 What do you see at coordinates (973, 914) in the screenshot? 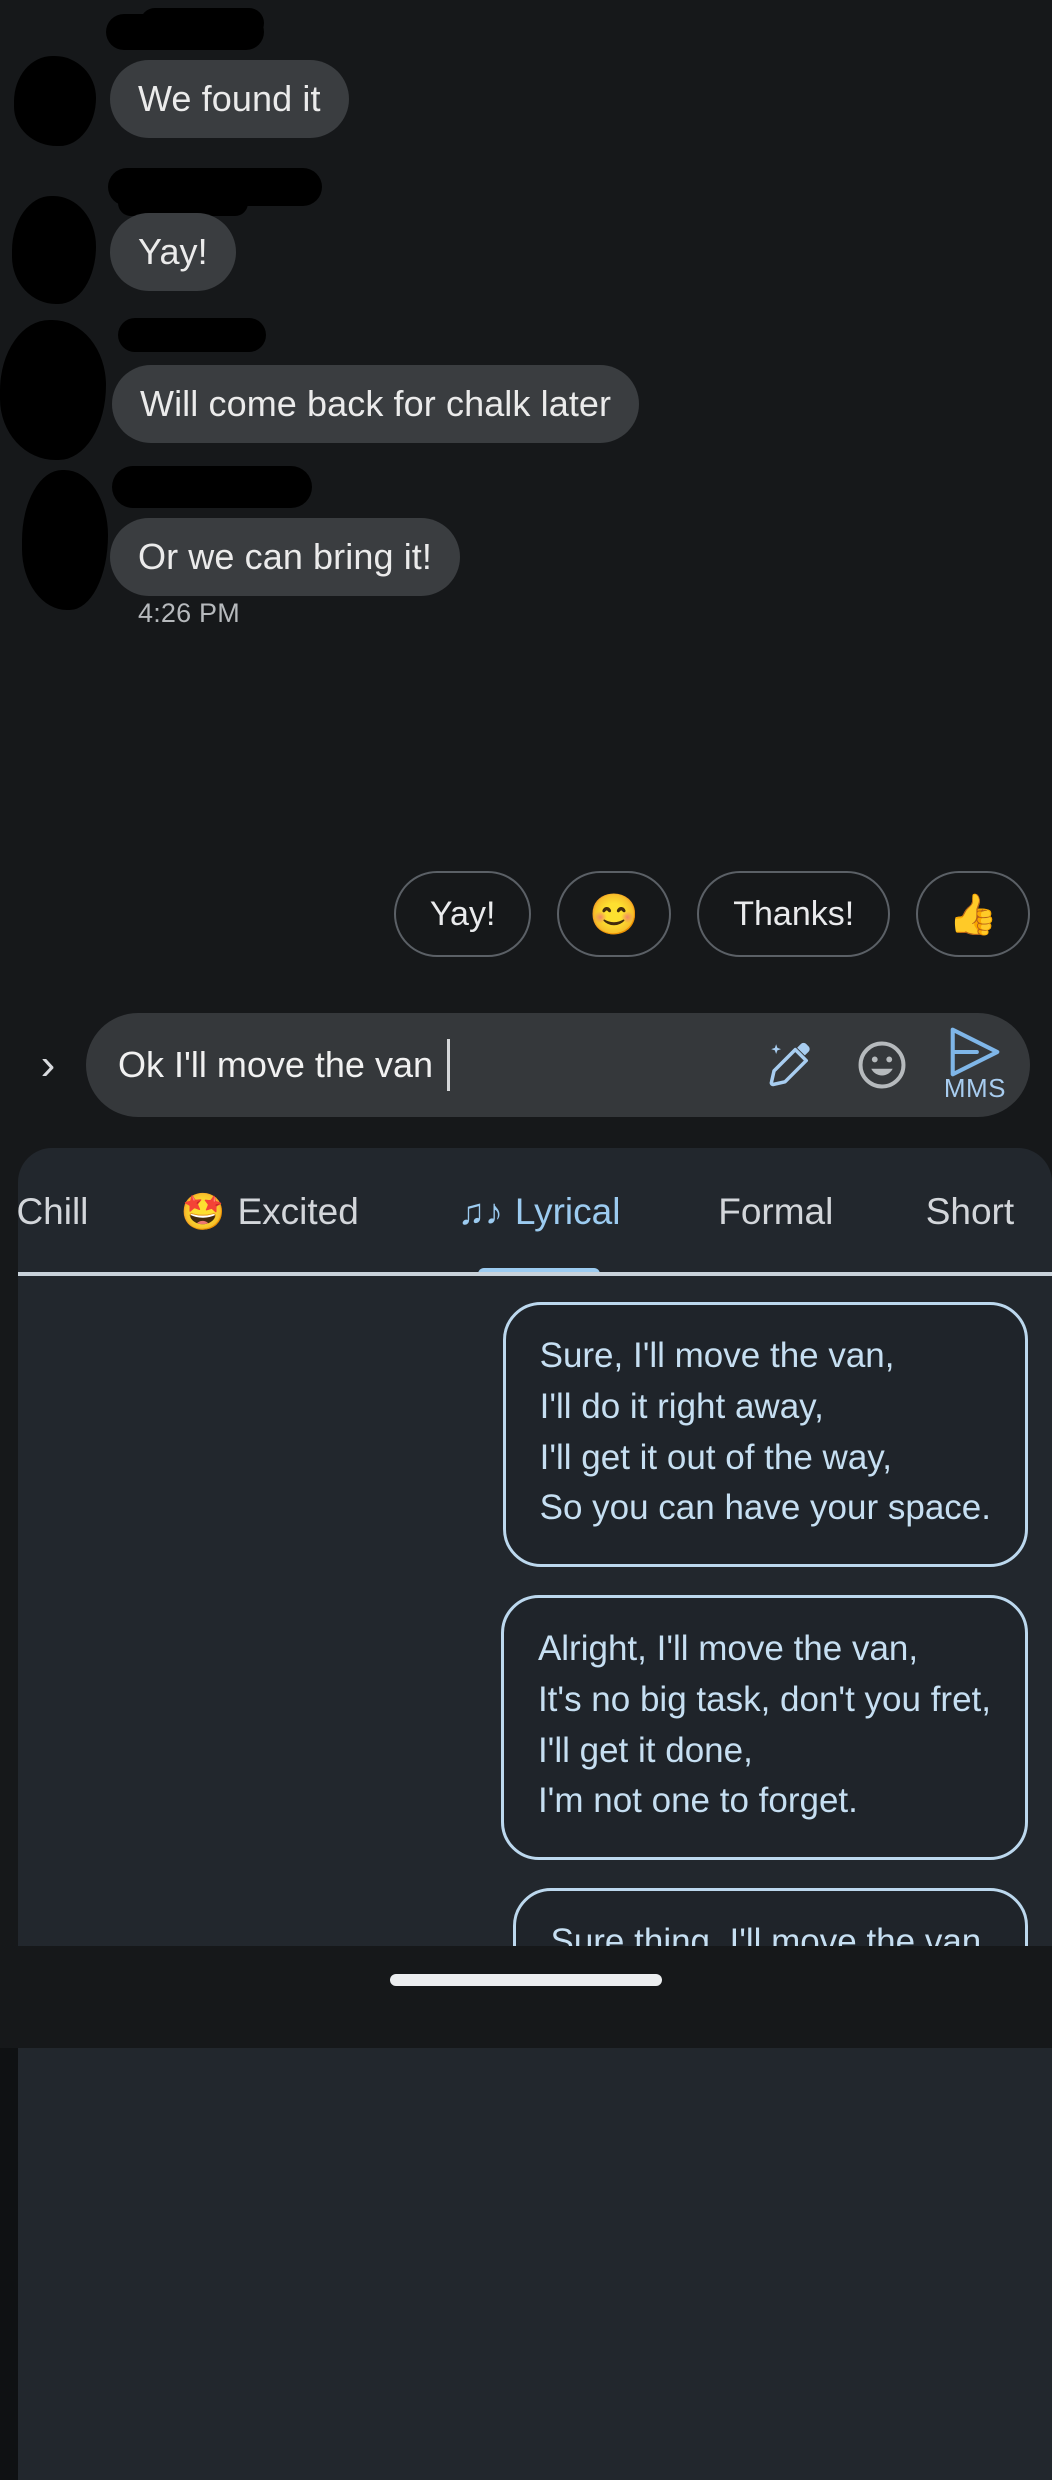
I see `quick-reply-chip-thumbsup-emoji: 👍` at bounding box center [973, 914].